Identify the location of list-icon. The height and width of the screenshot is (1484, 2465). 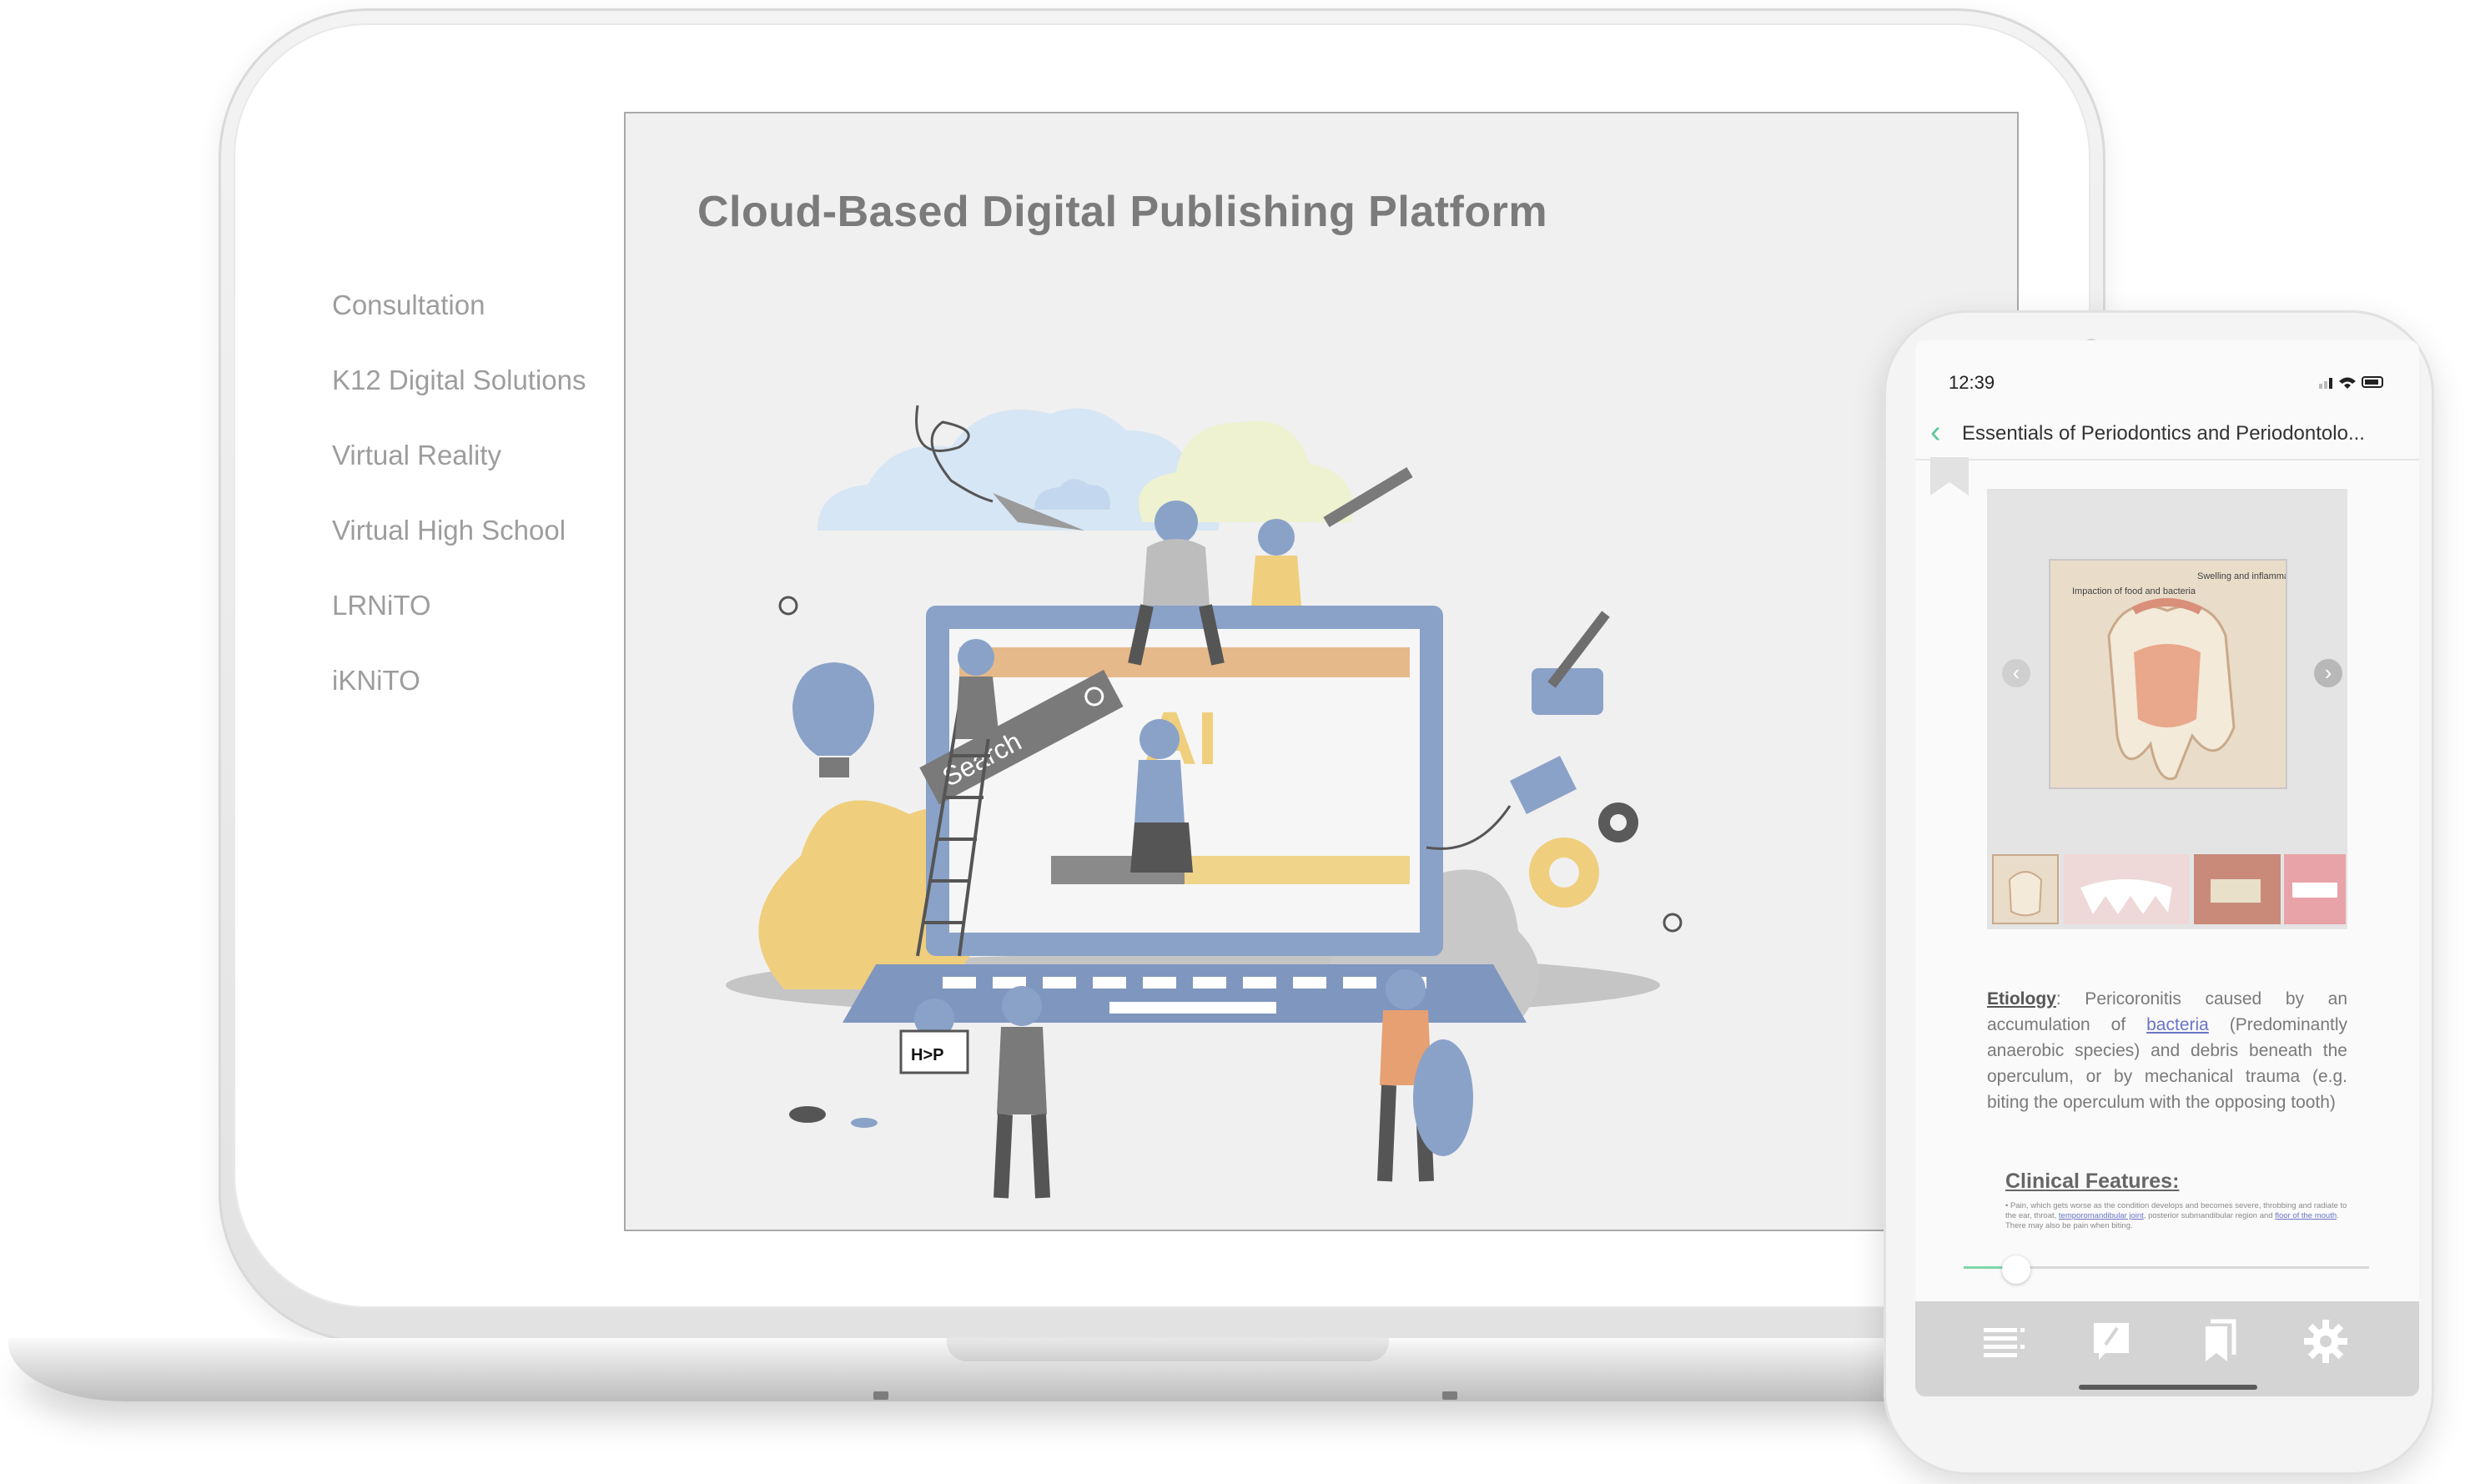
(2005, 1341).